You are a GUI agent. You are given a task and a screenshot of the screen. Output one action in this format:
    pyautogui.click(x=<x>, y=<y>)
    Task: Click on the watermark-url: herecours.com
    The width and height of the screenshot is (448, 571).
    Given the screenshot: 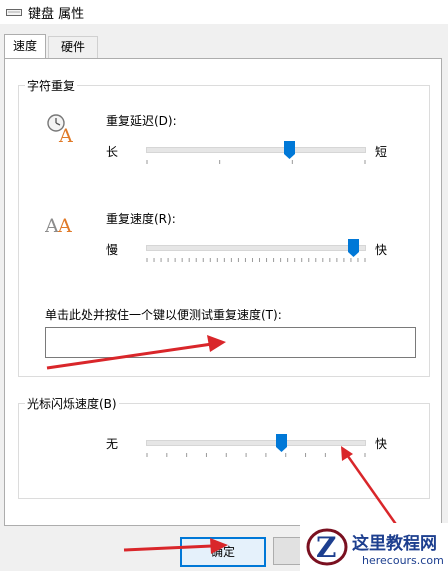 What is the action you would take?
    pyautogui.click(x=403, y=560)
    